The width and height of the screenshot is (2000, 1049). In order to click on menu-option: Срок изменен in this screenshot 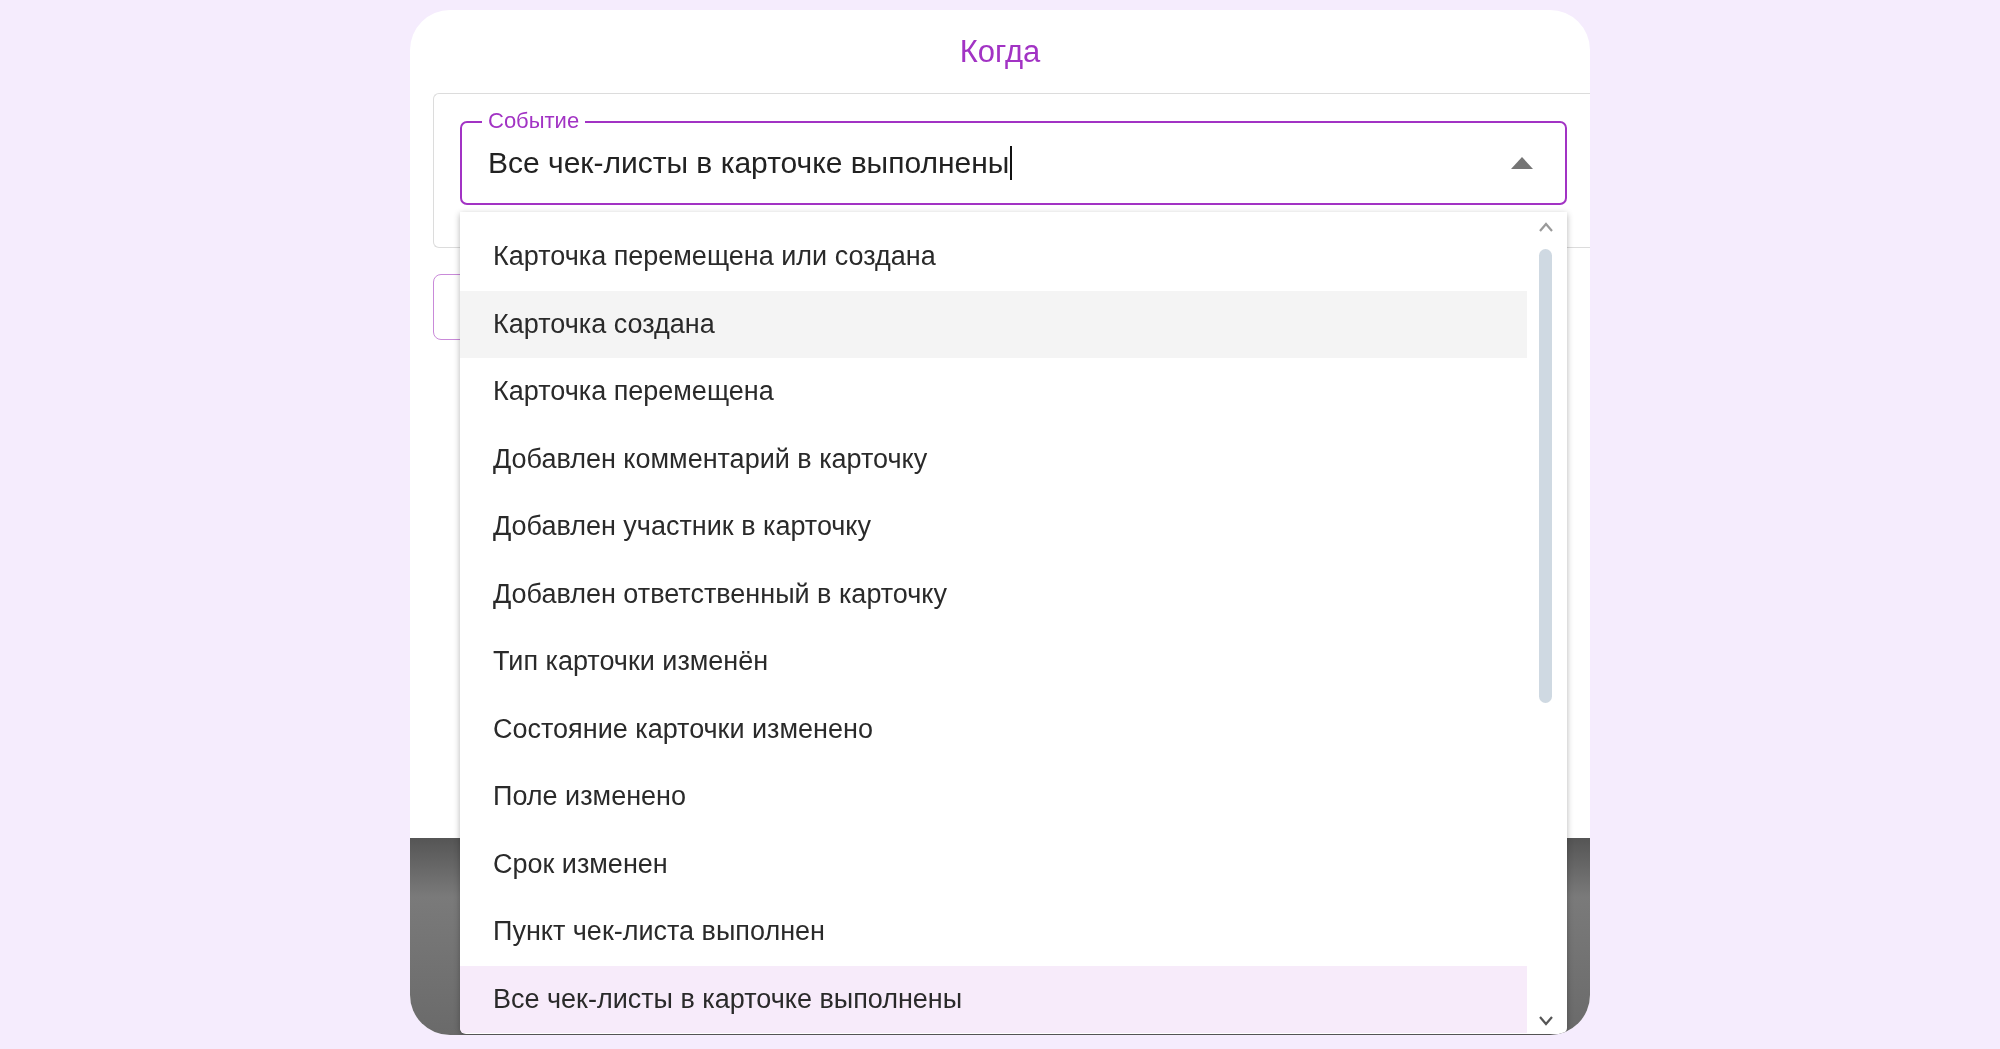, I will do `click(993, 864)`.